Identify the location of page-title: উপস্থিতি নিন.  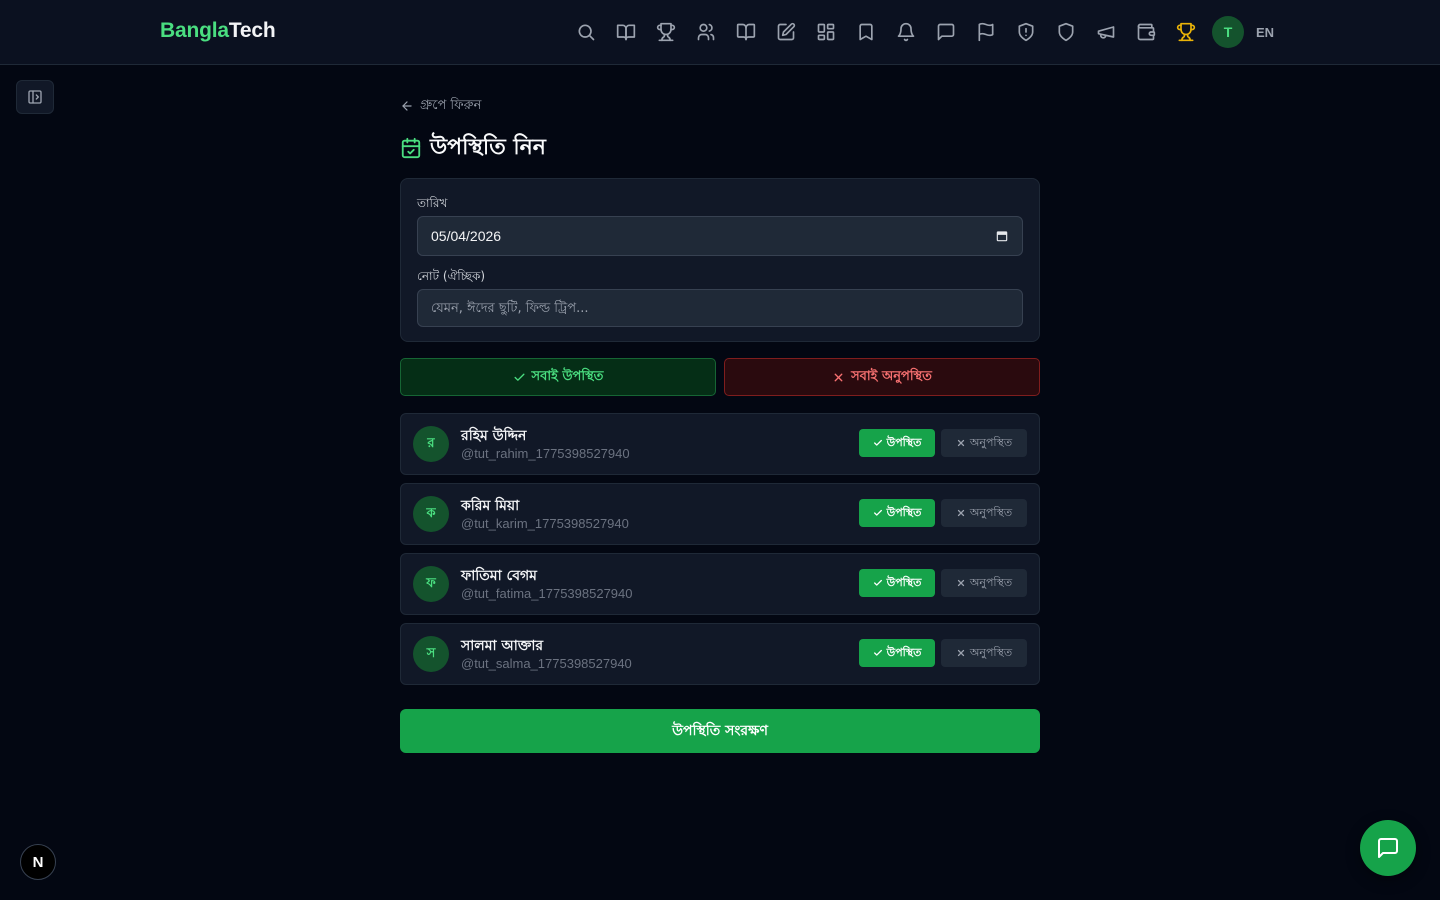
(488, 147).